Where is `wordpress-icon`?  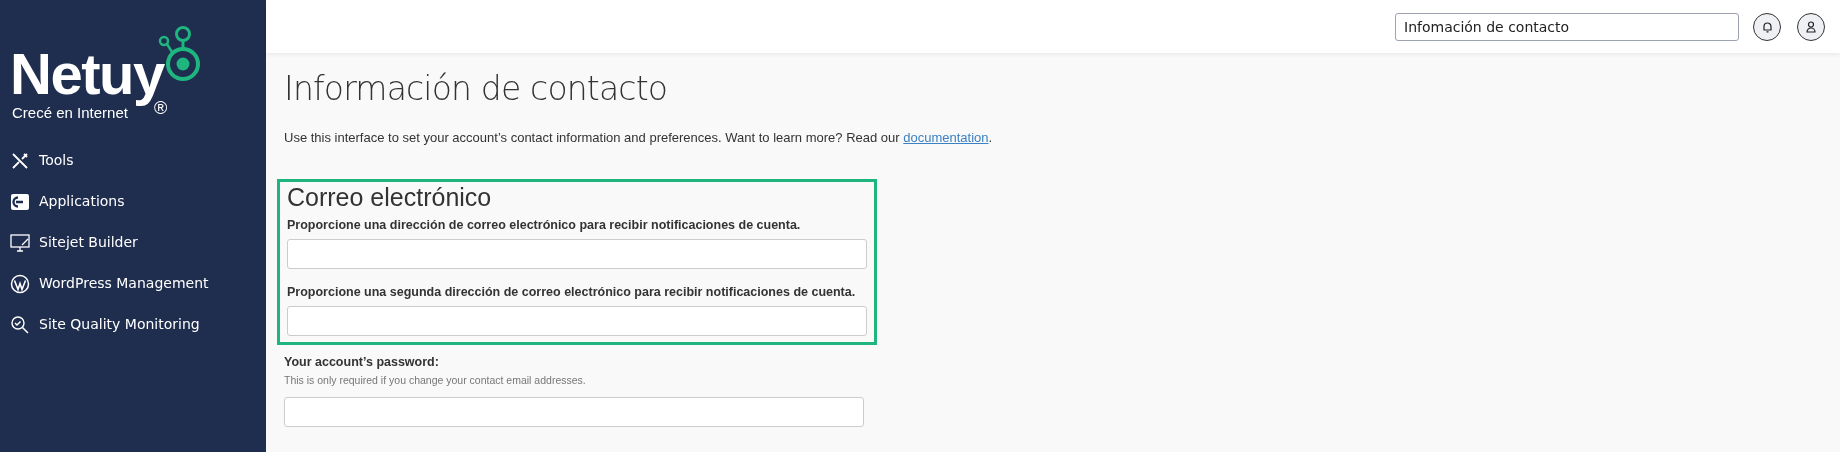 wordpress-icon is located at coordinates (20, 283).